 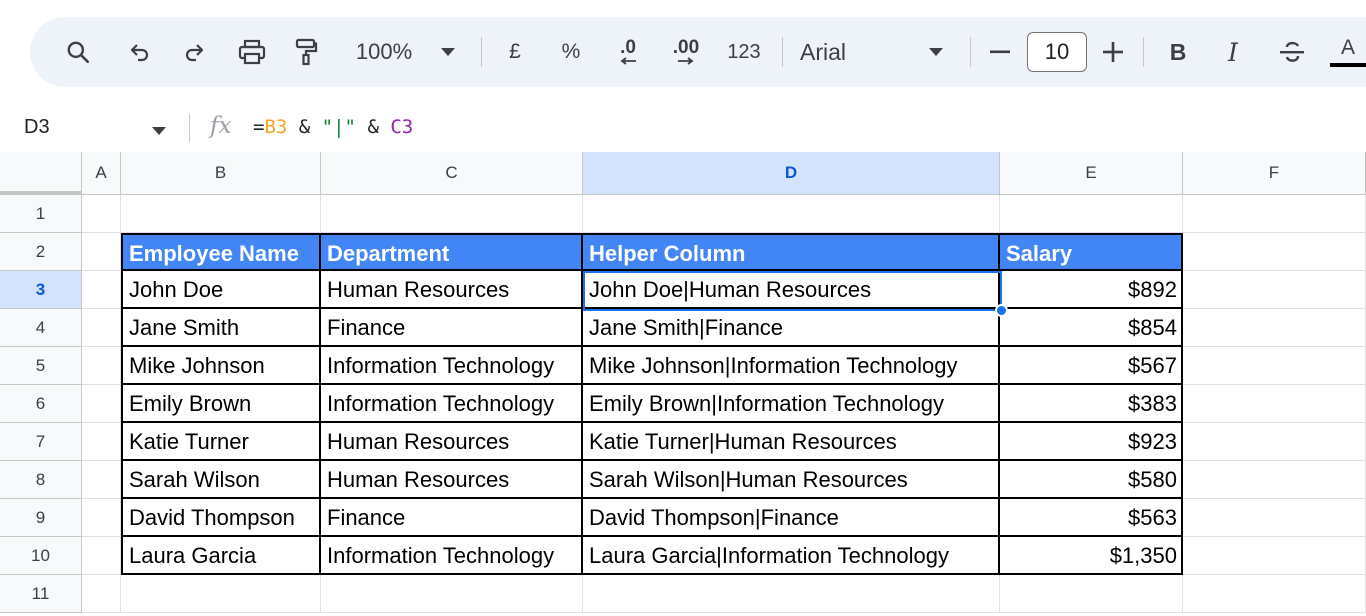 What do you see at coordinates (221, 290) in the screenshot?
I see `table-cell: John Doe` at bounding box center [221, 290].